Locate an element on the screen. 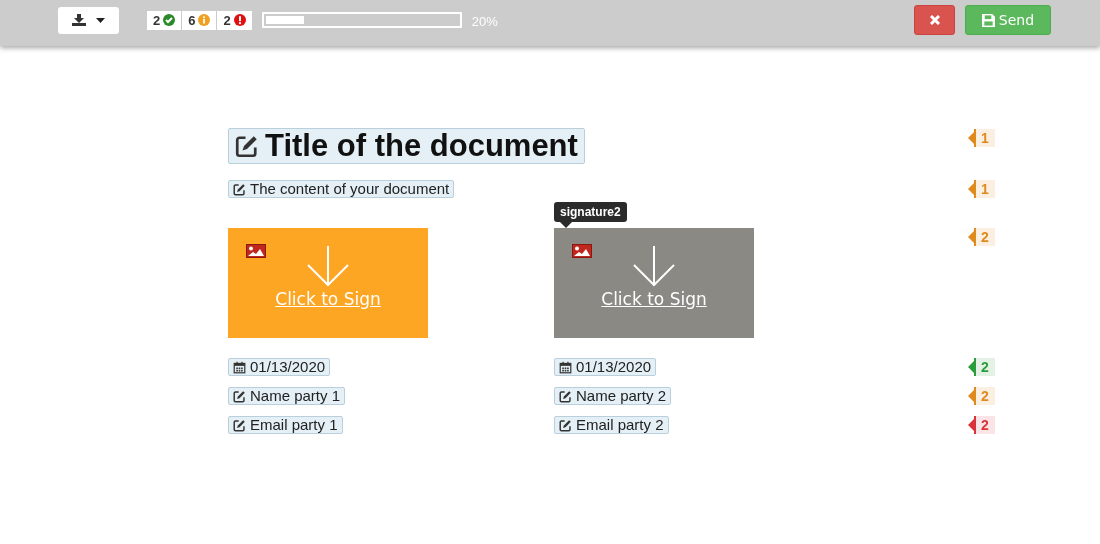 Image resolution: width=1100 pixels, height=544 pixels. download-button is located at coordinates (88, 20).